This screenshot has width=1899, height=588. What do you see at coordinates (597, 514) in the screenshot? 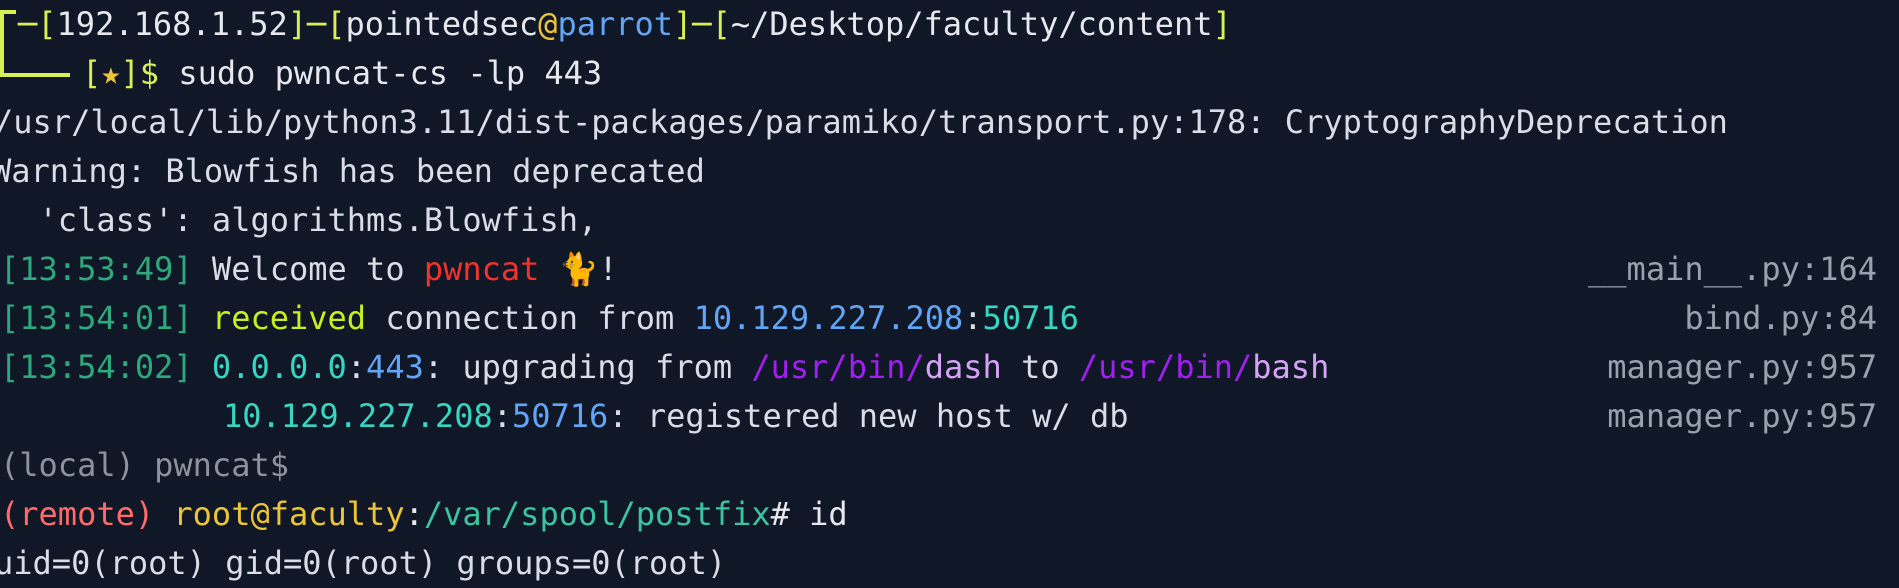
I see `remote-path: /var/spool/postfix` at bounding box center [597, 514].